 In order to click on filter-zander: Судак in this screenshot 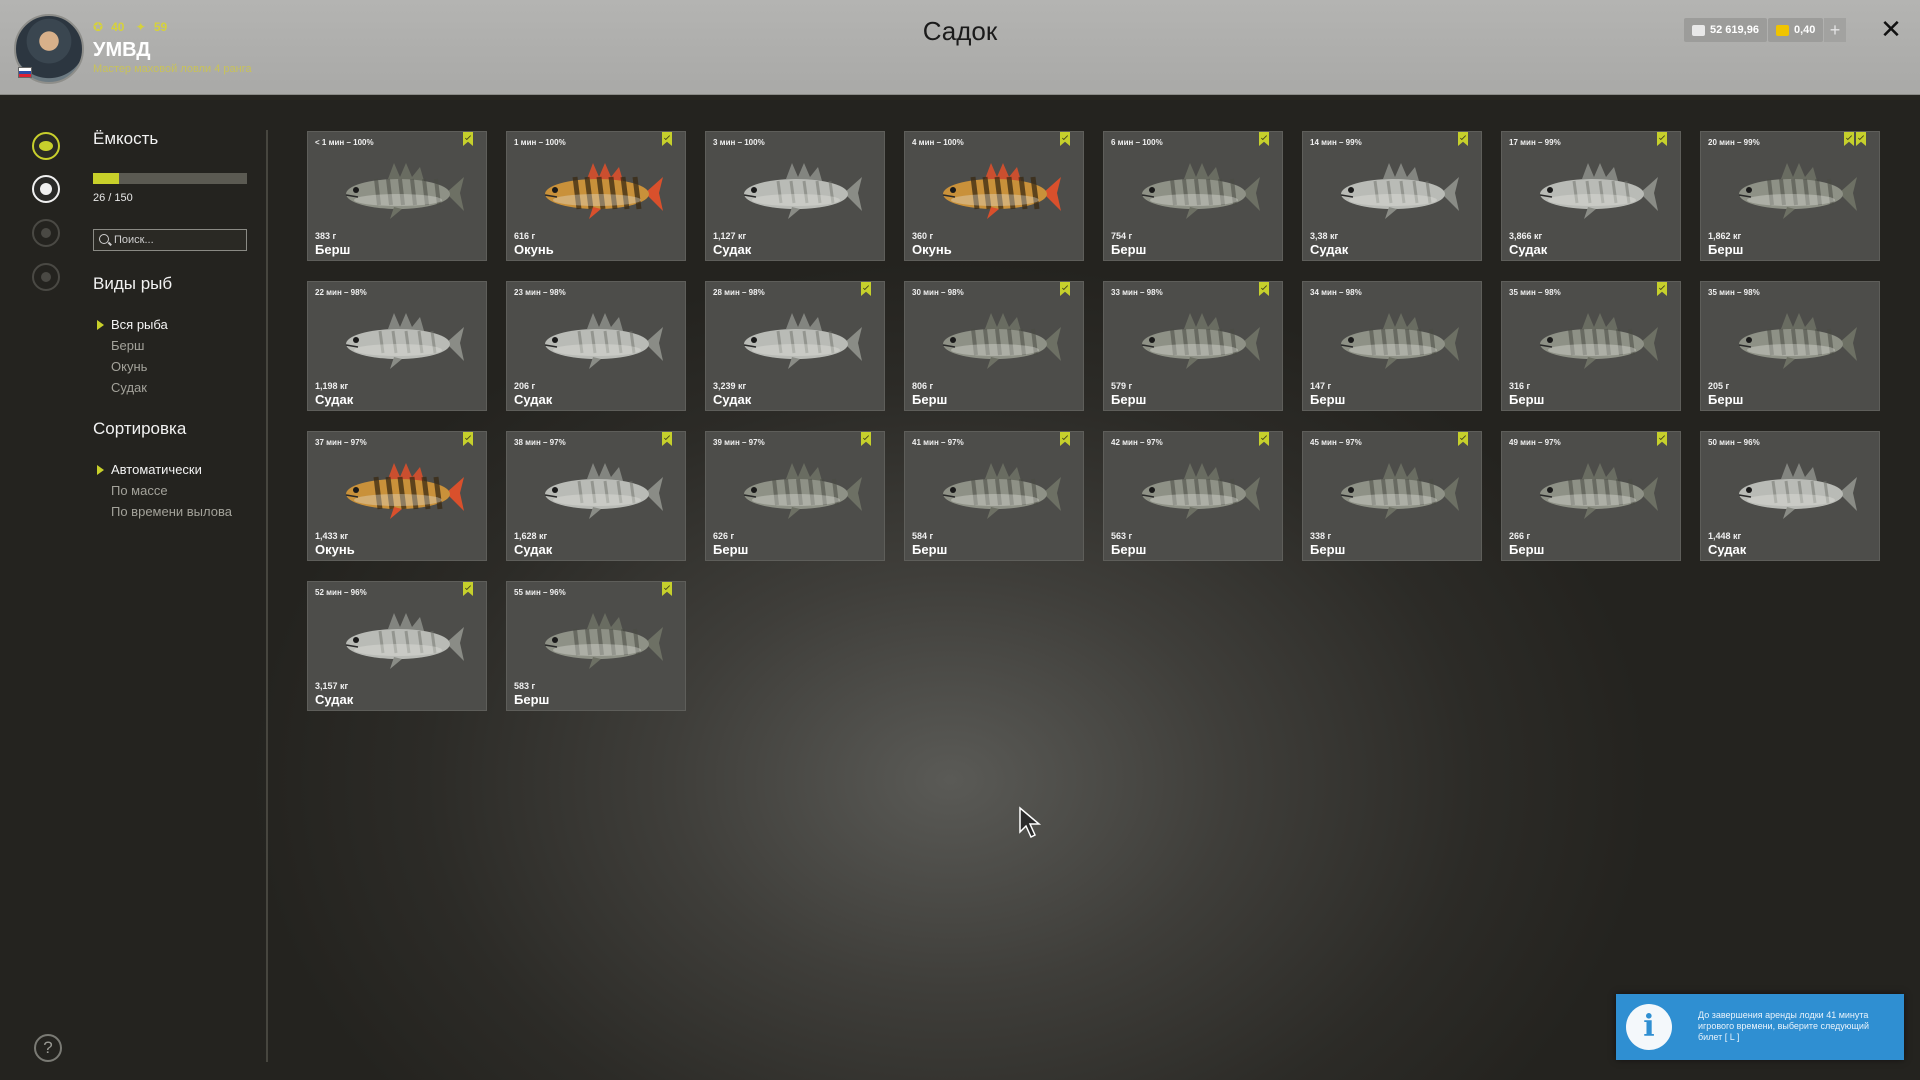, I will do `click(129, 387)`.